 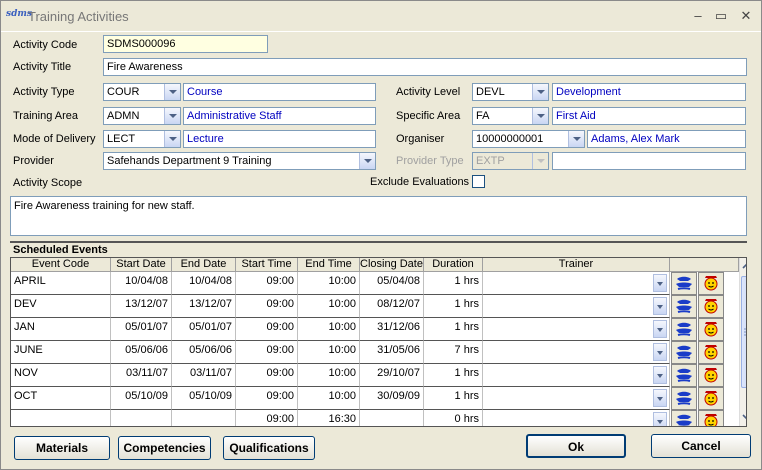 What do you see at coordinates (61, 329) in the screenshot?
I see `cell-event-code: JAN` at bounding box center [61, 329].